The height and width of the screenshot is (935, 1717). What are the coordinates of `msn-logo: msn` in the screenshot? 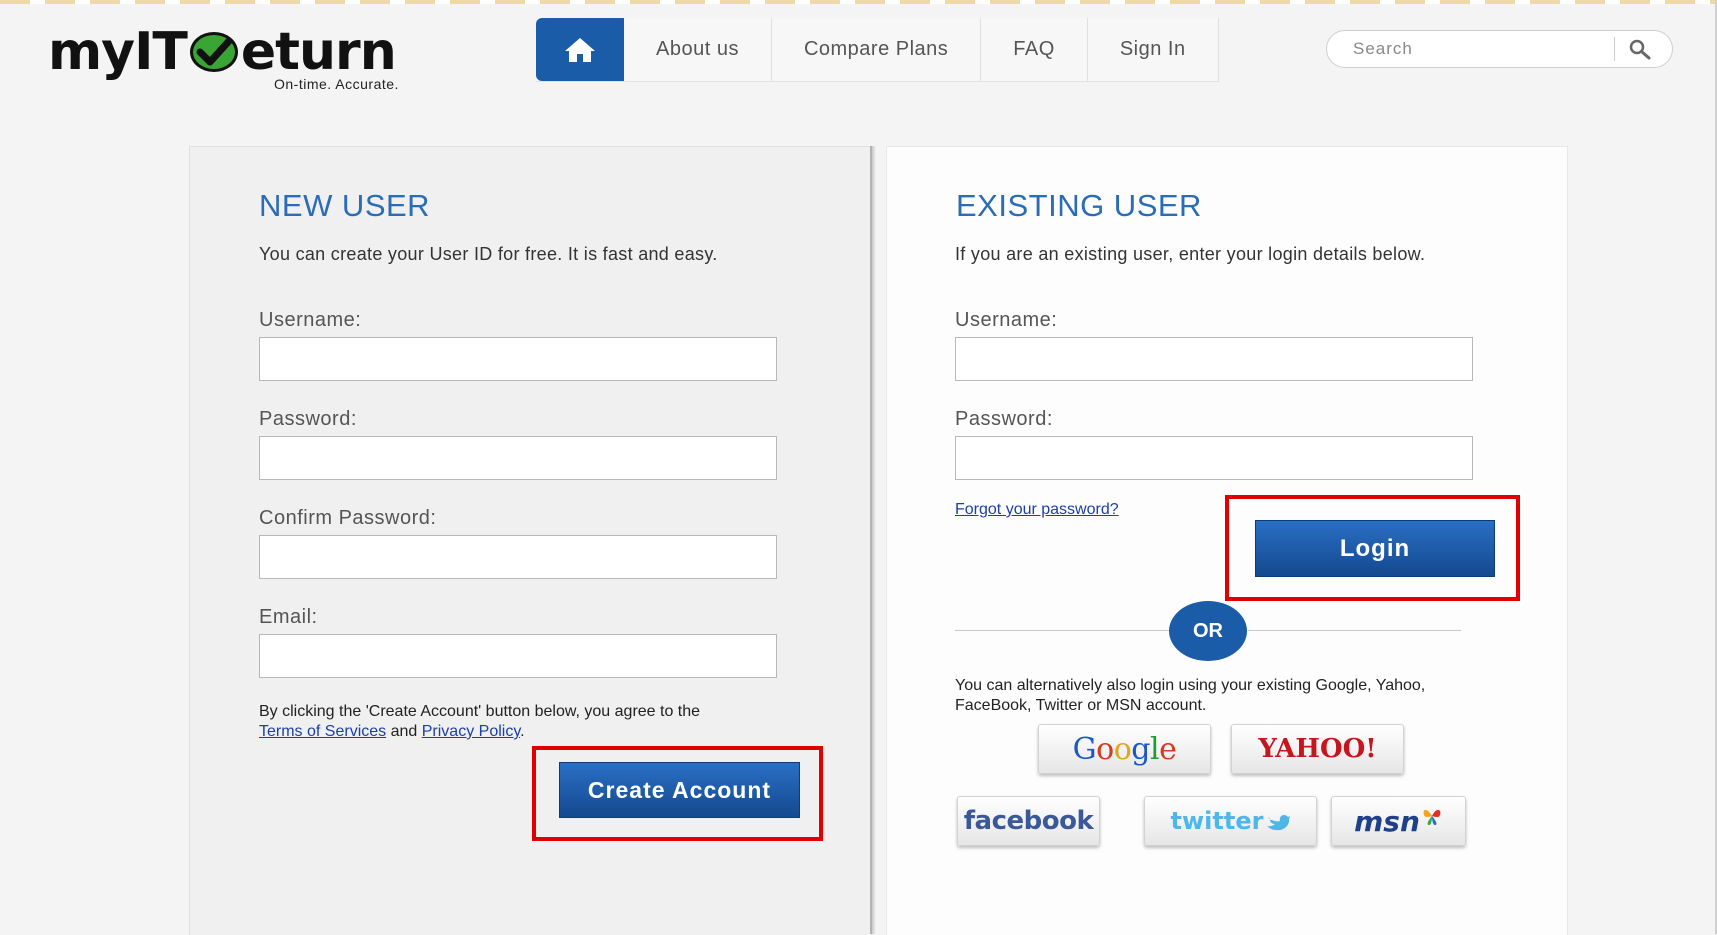 It's located at (1387, 821).